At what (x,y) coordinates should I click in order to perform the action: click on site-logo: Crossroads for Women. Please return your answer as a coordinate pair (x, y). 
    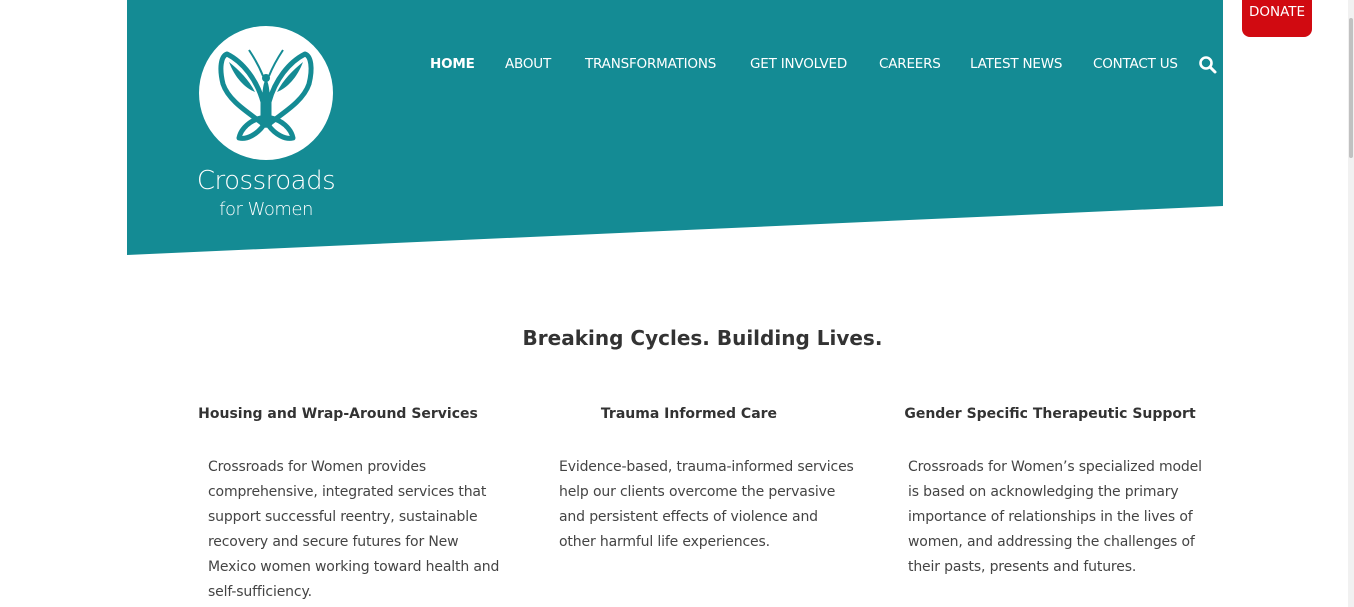
    Looking at the image, I should click on (266, 122).